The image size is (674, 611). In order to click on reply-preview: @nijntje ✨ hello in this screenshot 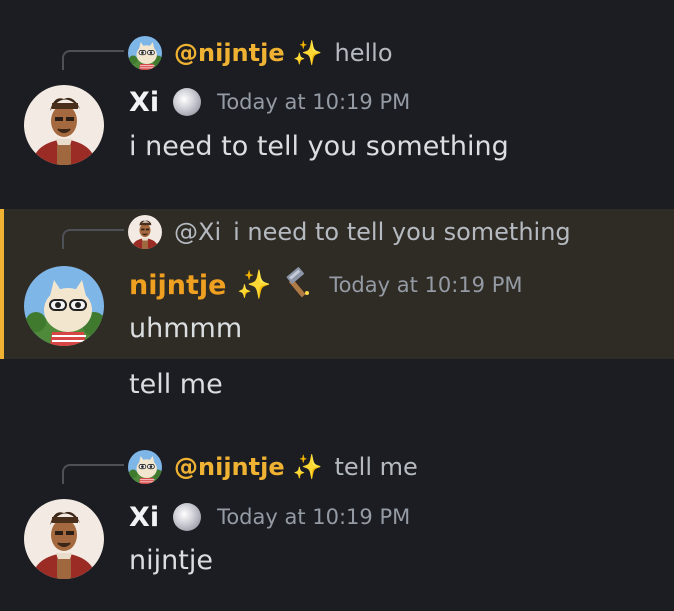, I will do `click(283, 53)`.